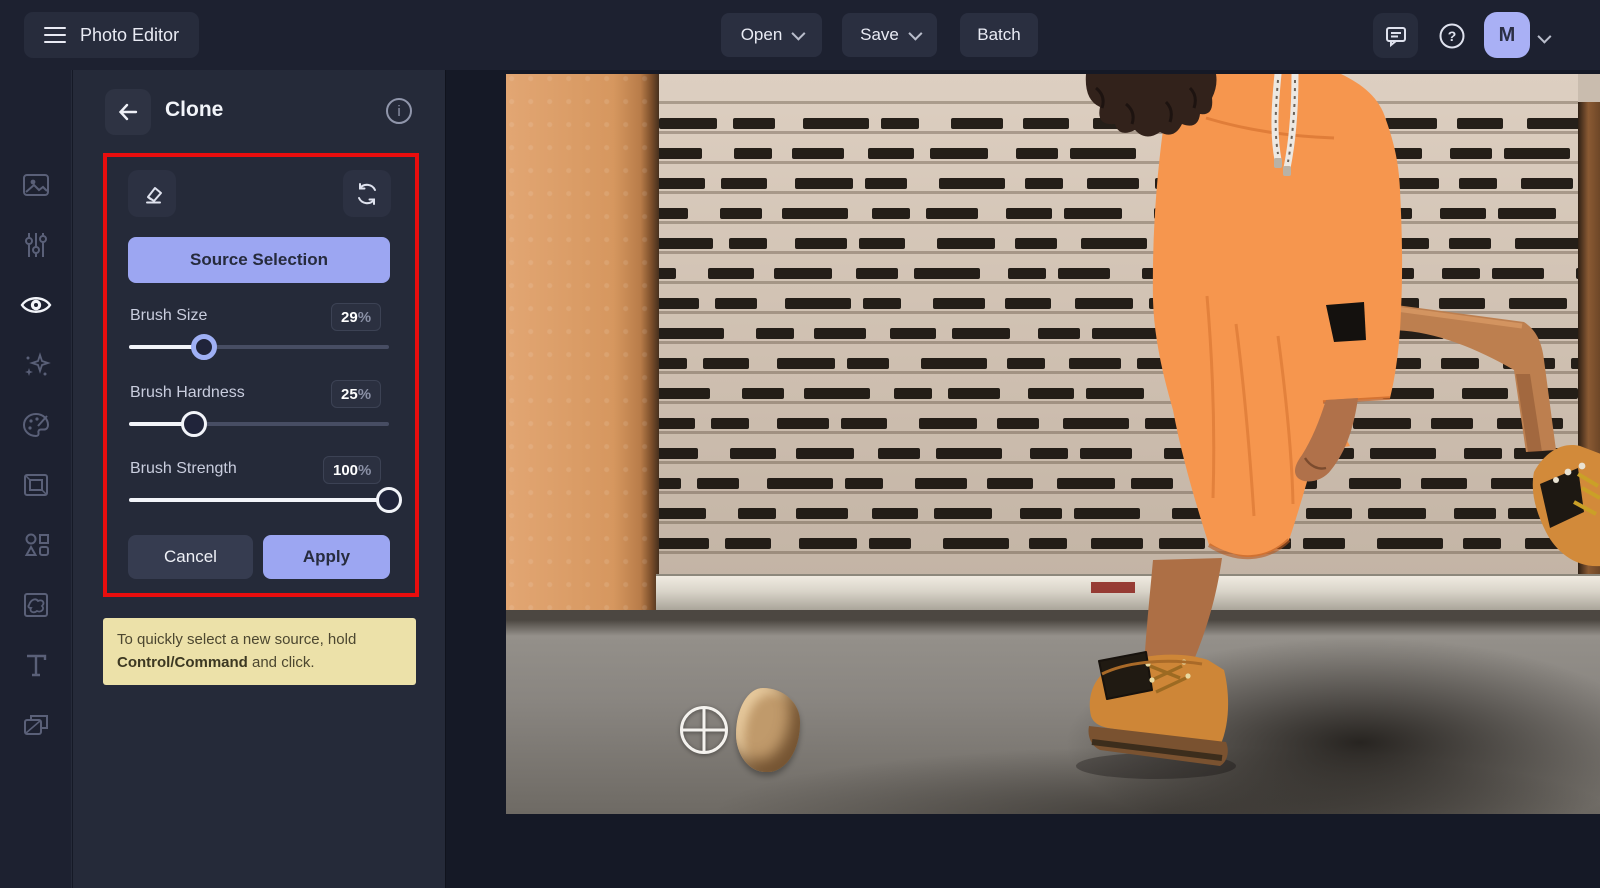 The height and width of the screenshot is (888, 1600). Describe the element at coordinates (169, 315) in the screenshot. I see `brush-size-label: Brush Size` at that location.